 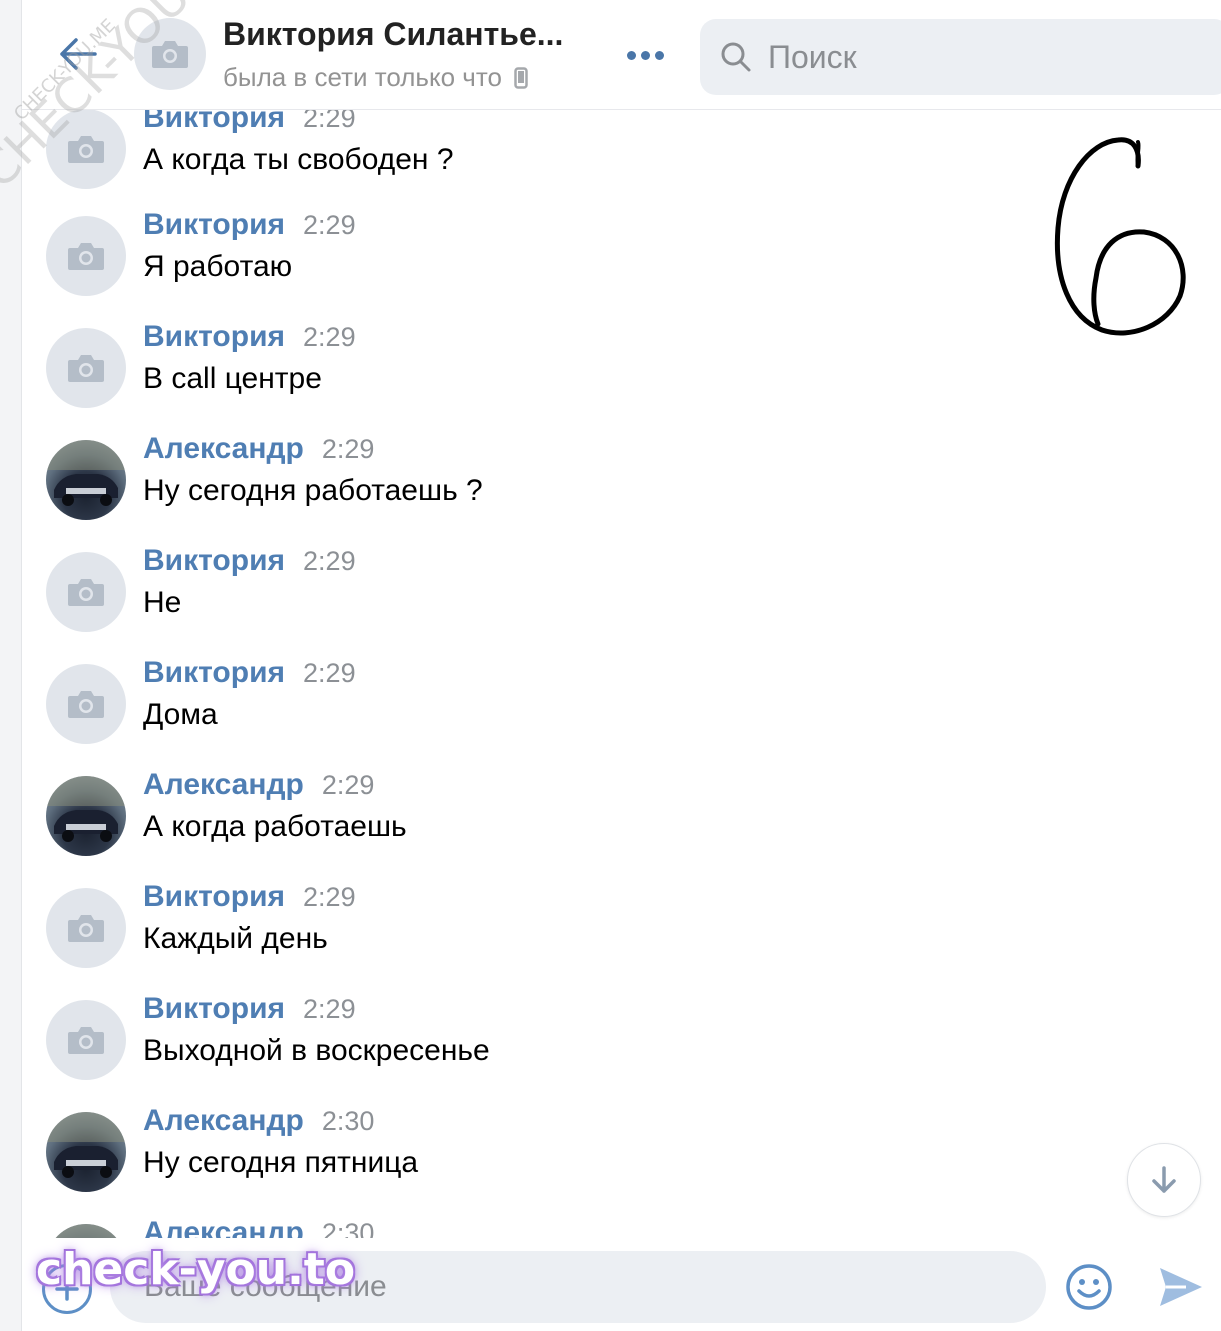 What do you see at coordinates (978, 57) in the screenshot?
I see `search-input` at bounding box center [978, 57].